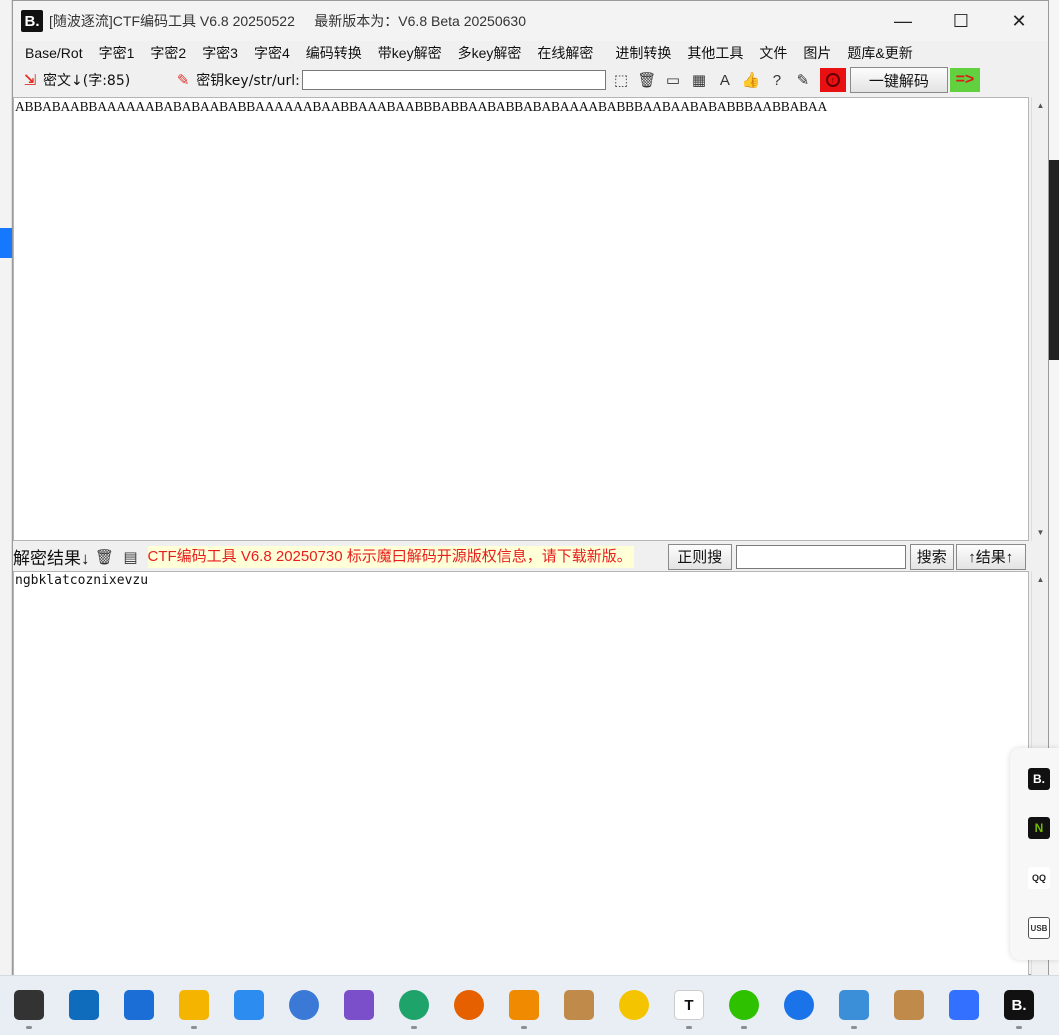  I want to click on search-button: 搜索, so click(931, 556).